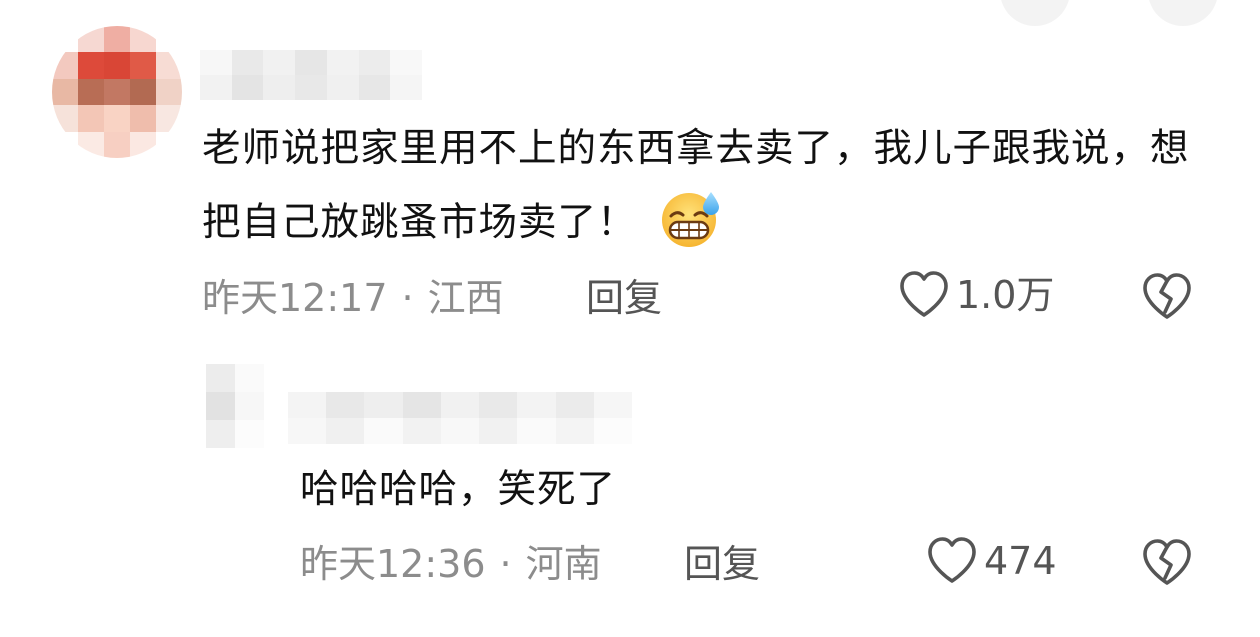 The height and width of the screenshot is (637, 1260). Describe the element at coordinates (1183, 13) in the screenshot. I see `top-action-button-right` at that location.